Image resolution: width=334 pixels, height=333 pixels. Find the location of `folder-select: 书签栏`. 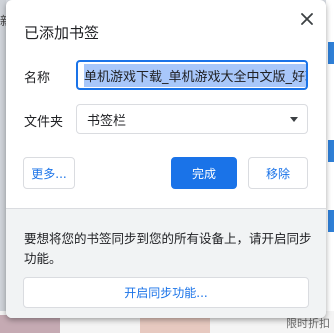

folder-select: 书签栏 is located at coordinates (192, 119).